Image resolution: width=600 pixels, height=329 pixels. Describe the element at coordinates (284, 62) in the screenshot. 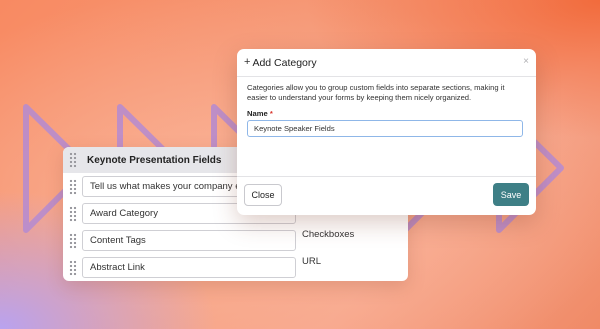

I see `modal-title: Add Category` at that location.